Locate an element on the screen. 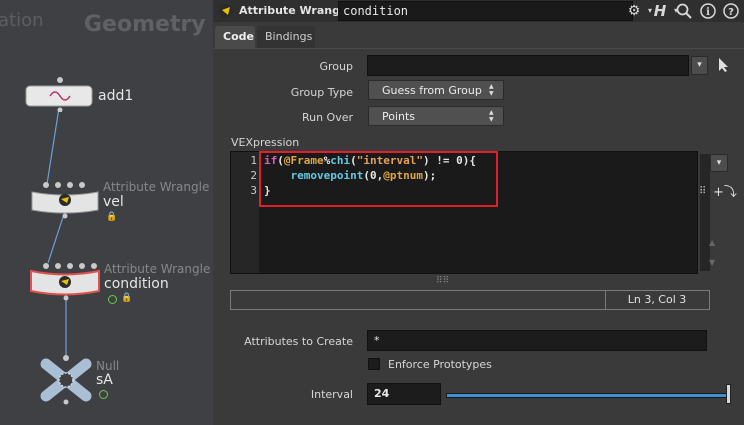 This screenshot has height=425, width=744. interval-field: 24 is located at coordinates (404, 394).